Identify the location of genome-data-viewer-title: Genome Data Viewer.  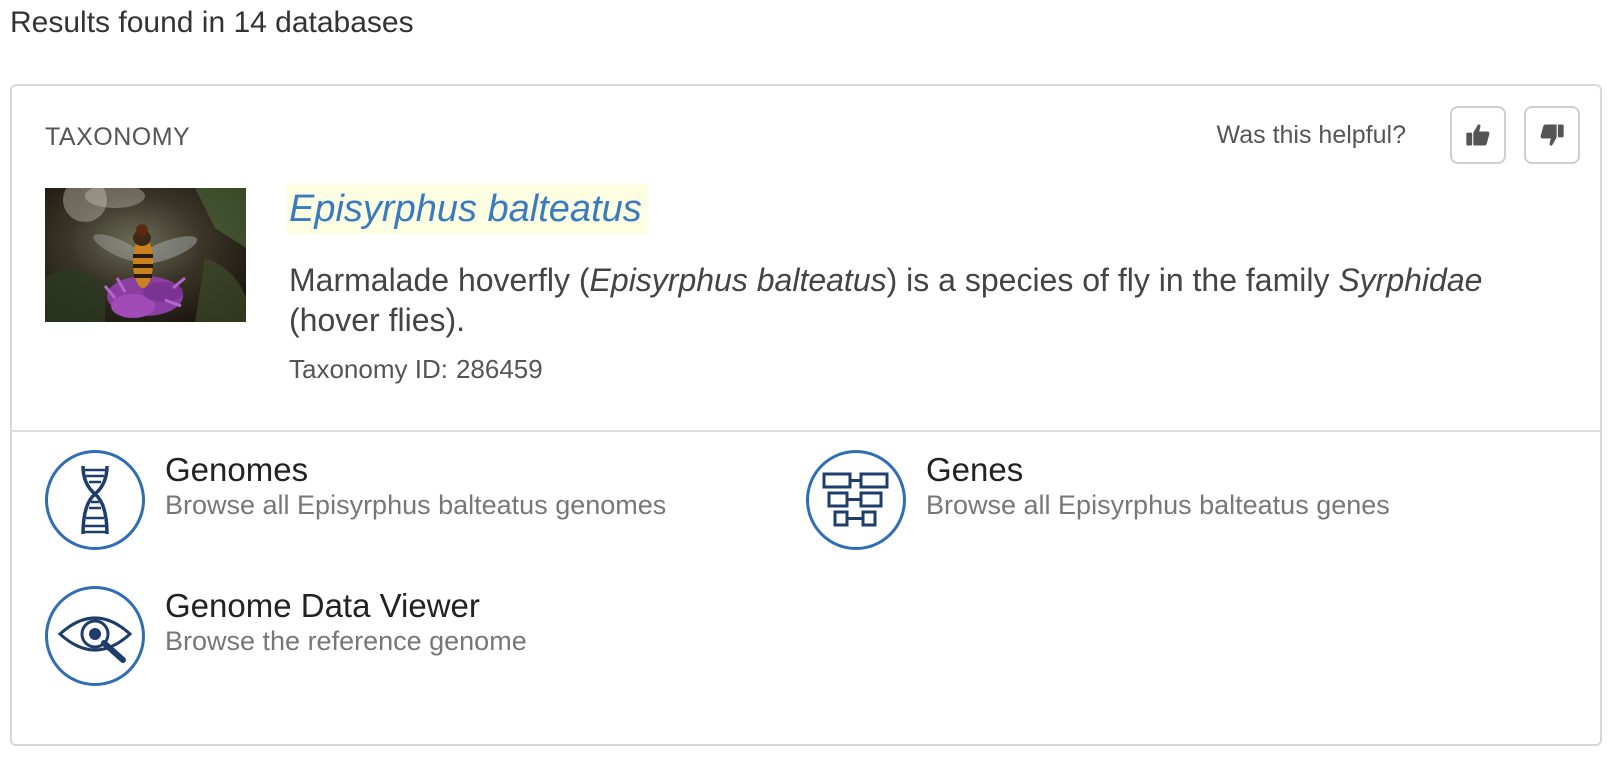
(322, 605).